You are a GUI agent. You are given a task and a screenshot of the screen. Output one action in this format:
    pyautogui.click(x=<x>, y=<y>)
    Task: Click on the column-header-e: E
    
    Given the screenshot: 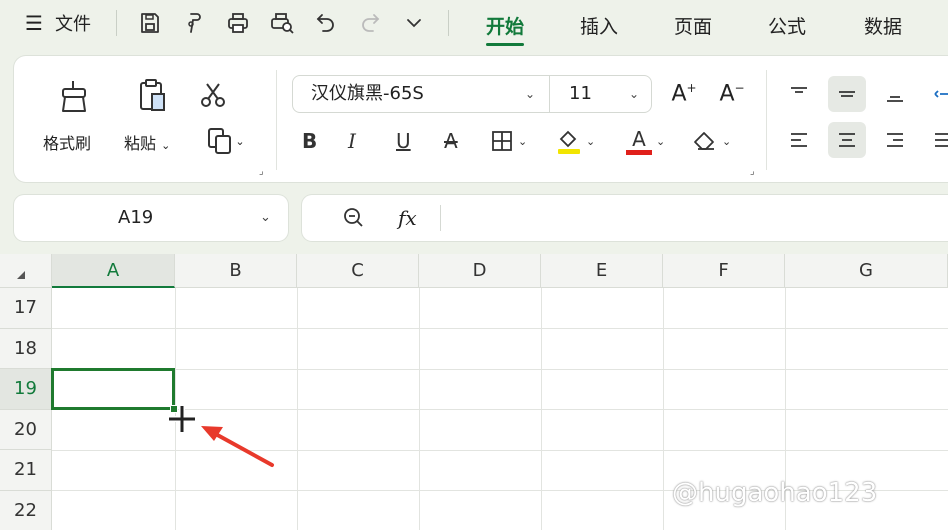 What is the action you would take?
    pyautogui.click(x=602, y=271)
    